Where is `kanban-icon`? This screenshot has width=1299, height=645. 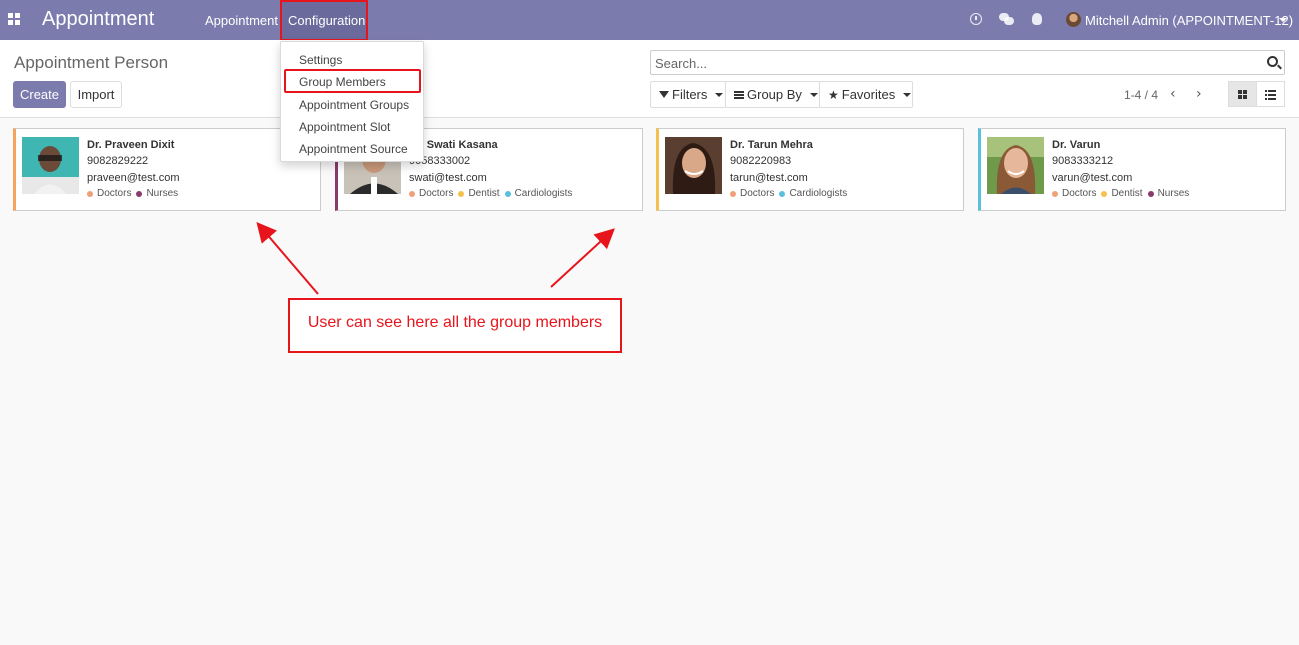 kanban-icon is located at coordinates (1242, 94).